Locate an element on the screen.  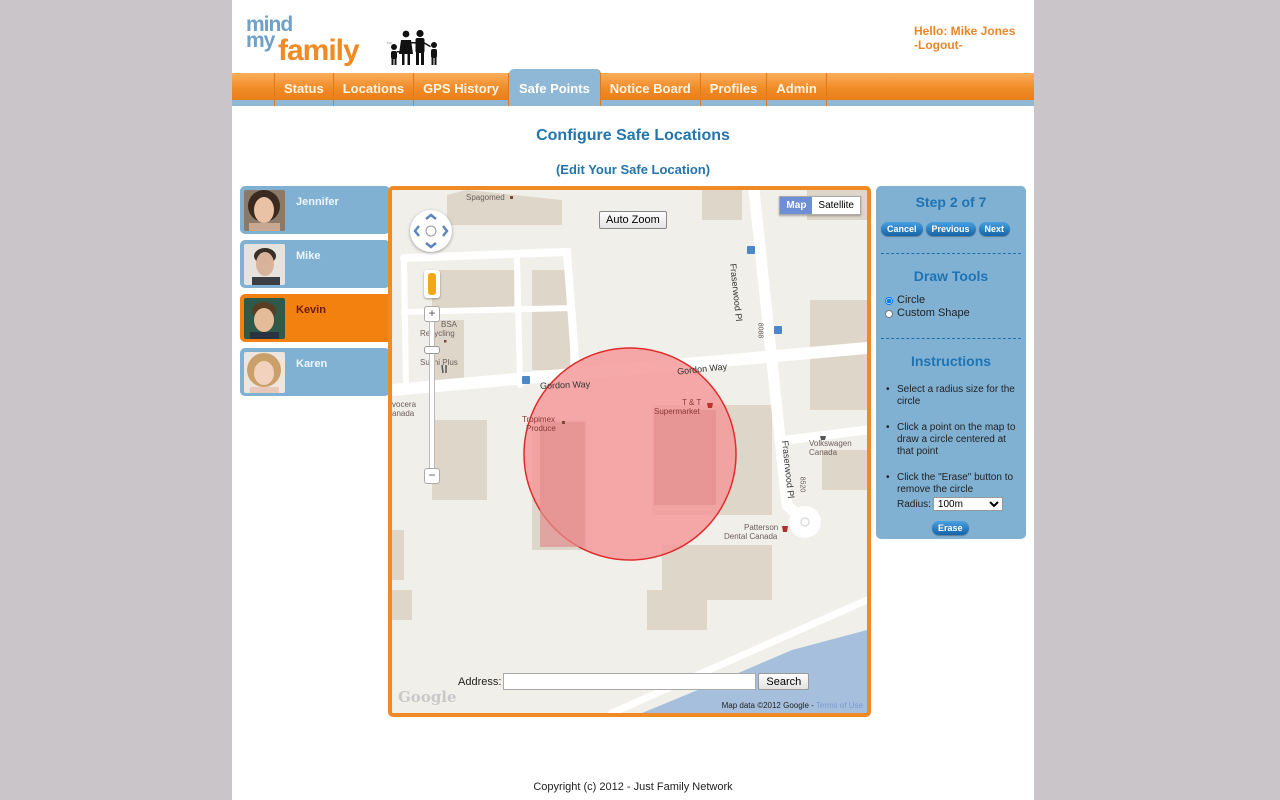
greeting-text: Hello: Mike Jones is located at coordinates (965, 31).